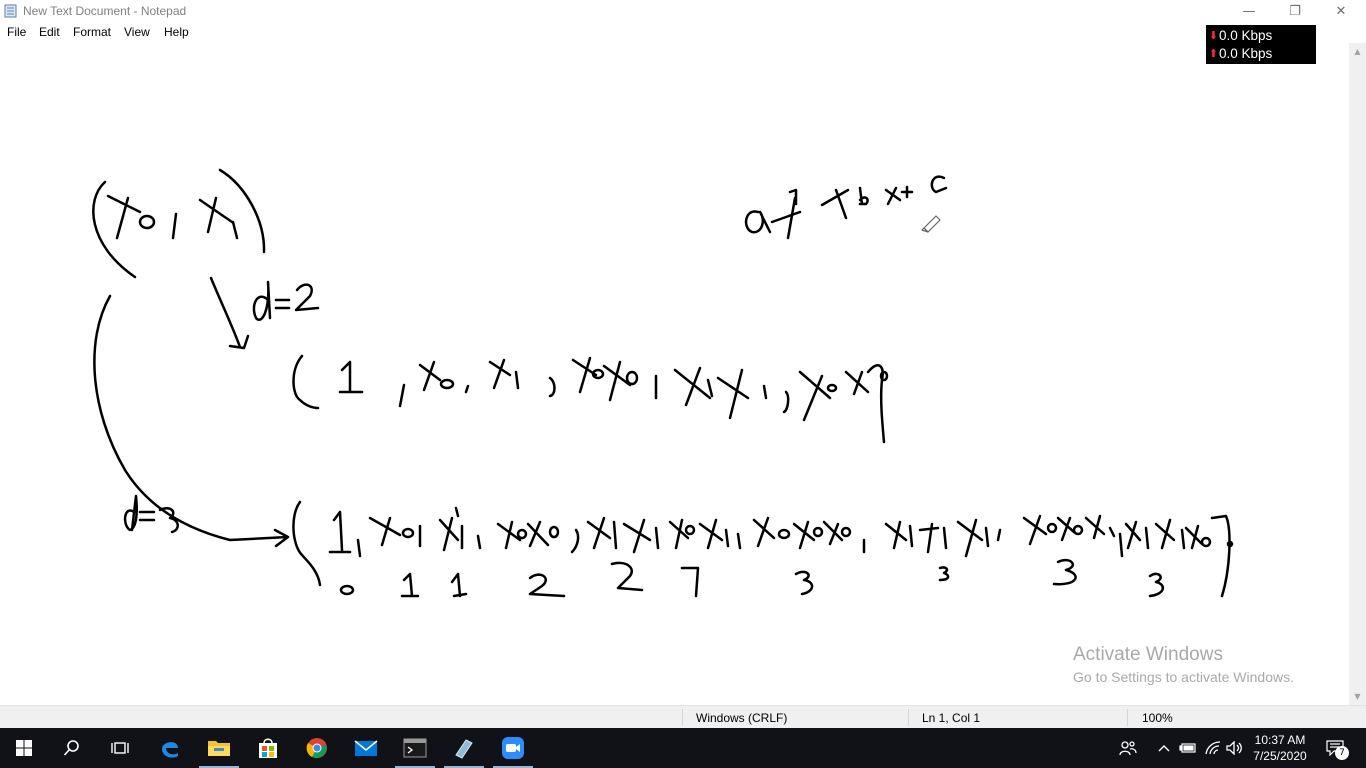 This screenshot has width=1366, height=768. What do you see at coordinates (1128, 748) in the screenshot?
I see `people-icon` at bounding box center [1128, 748].